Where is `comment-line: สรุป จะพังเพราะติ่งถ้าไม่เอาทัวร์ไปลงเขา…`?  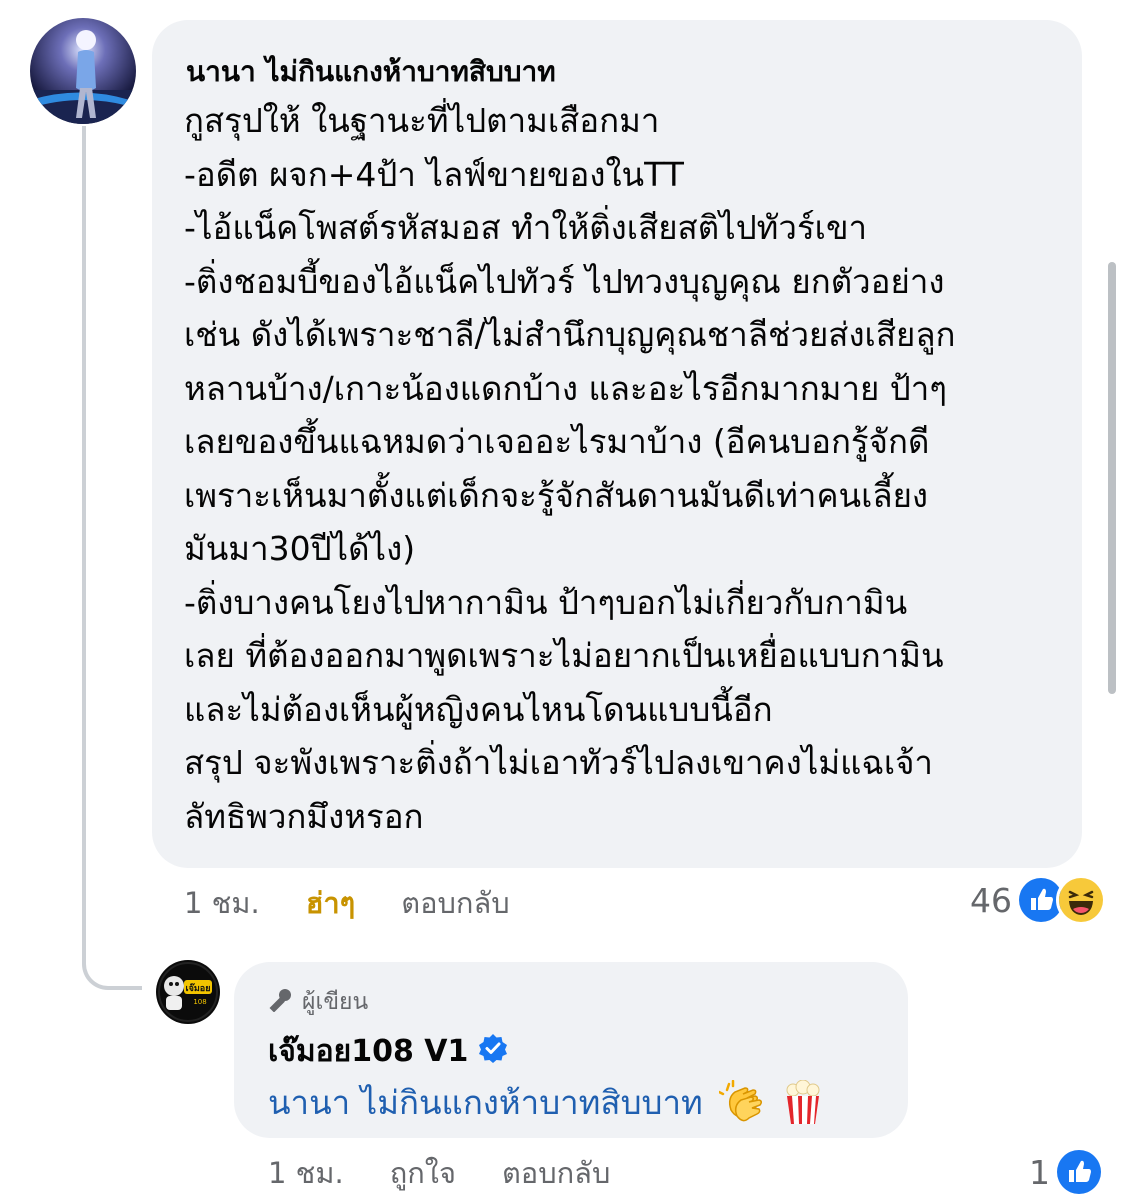
comment-line: สรุป จะพังเพราะติ่งถ้าไม่เอาทัวร์ไปลงเขา… is located at coordinates (558, 762).